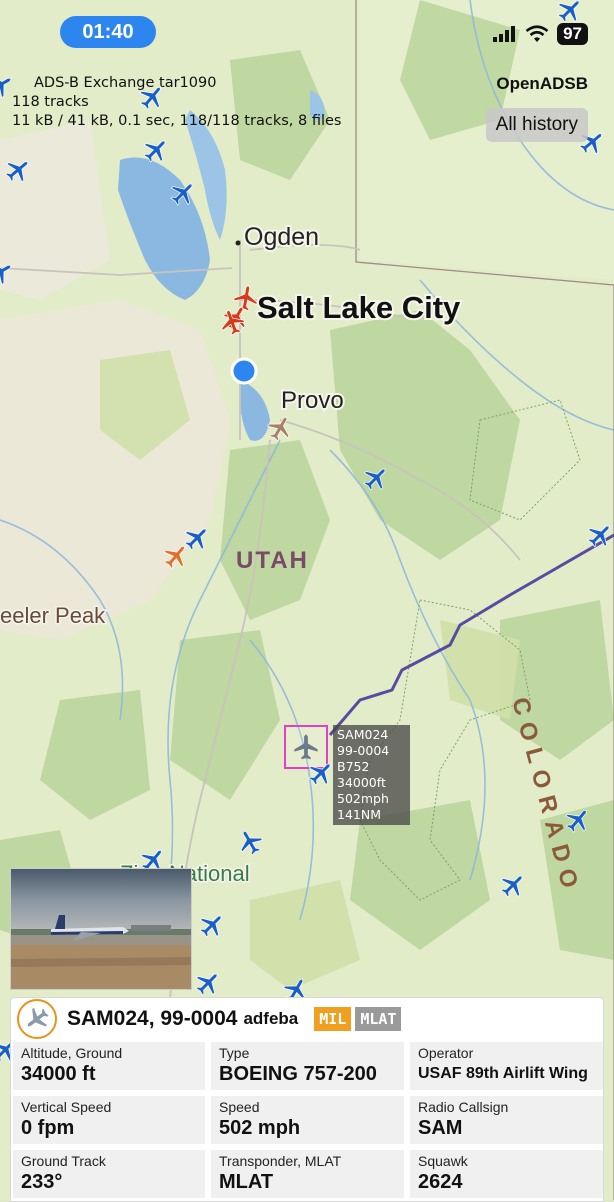  Describe the element at coordinates (50, 102) in the screenshot. I see `source-info-line: 118 tracks` at that location.